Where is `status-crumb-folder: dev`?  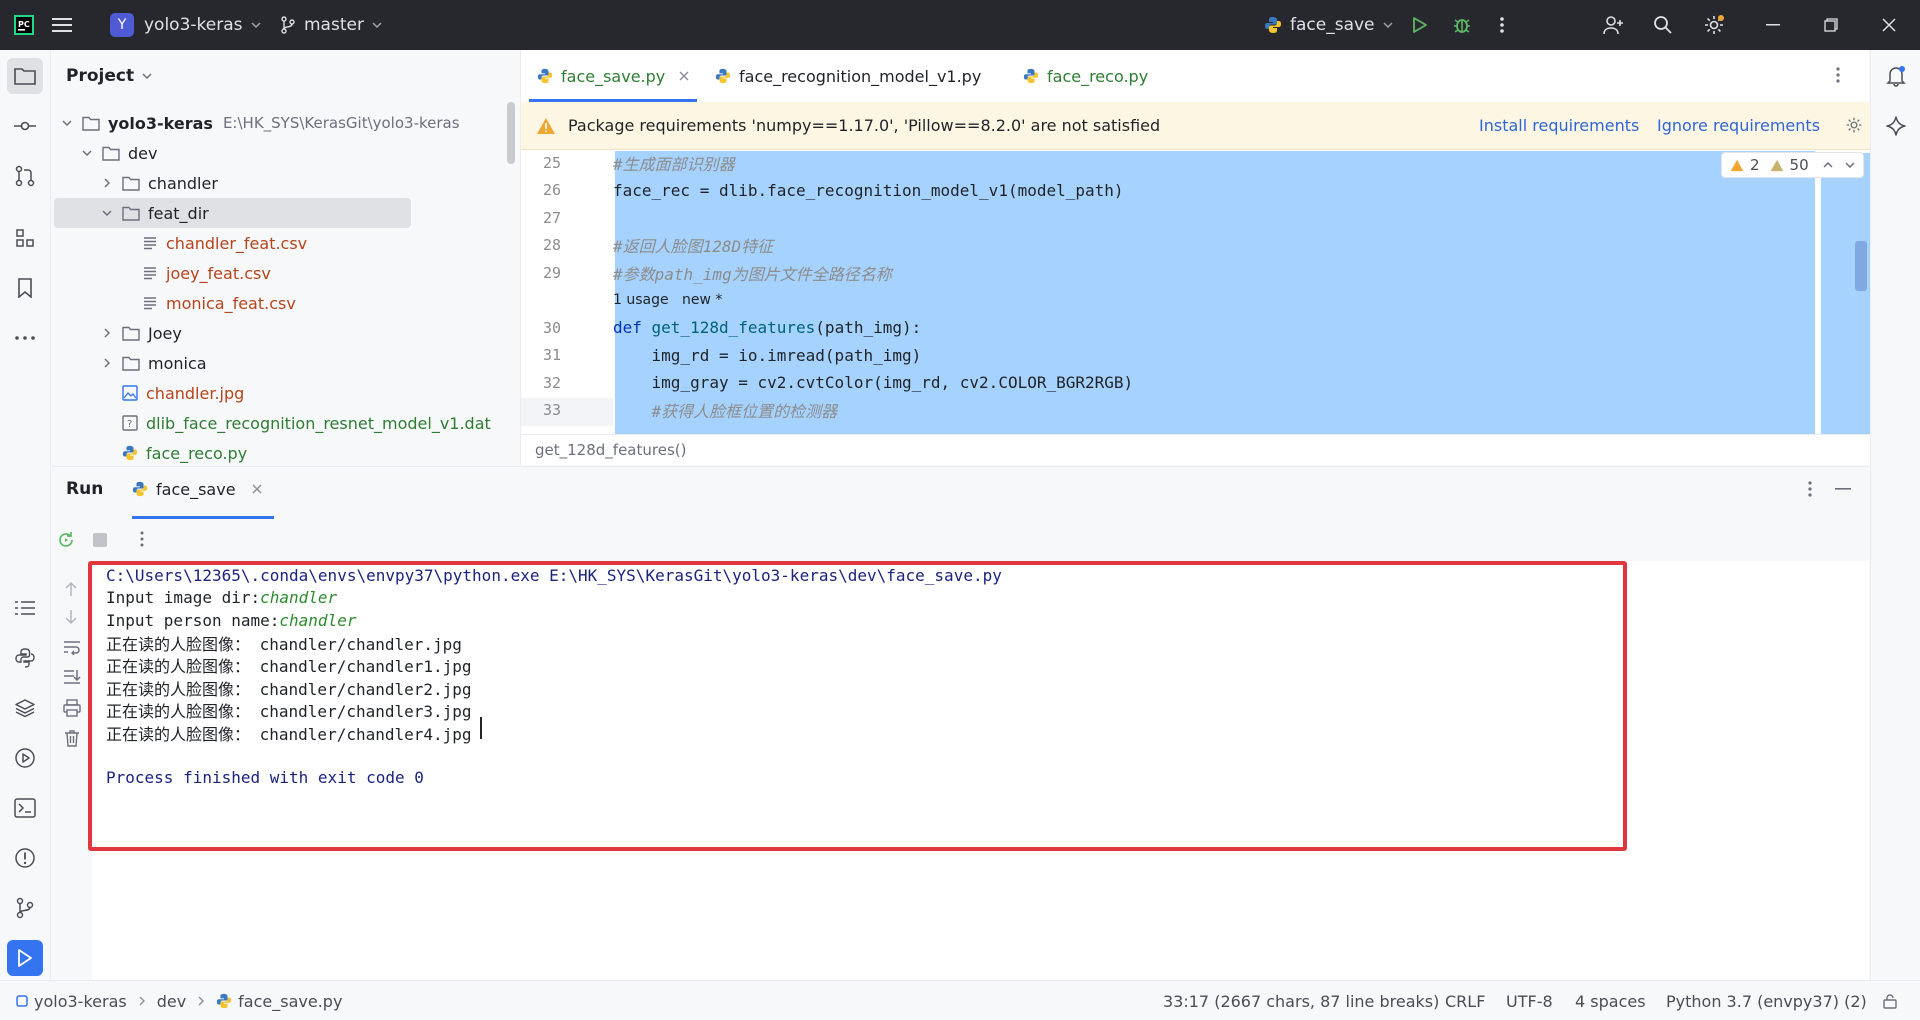
status-crumb-folder: dev is located at coordinates (171, 1001).